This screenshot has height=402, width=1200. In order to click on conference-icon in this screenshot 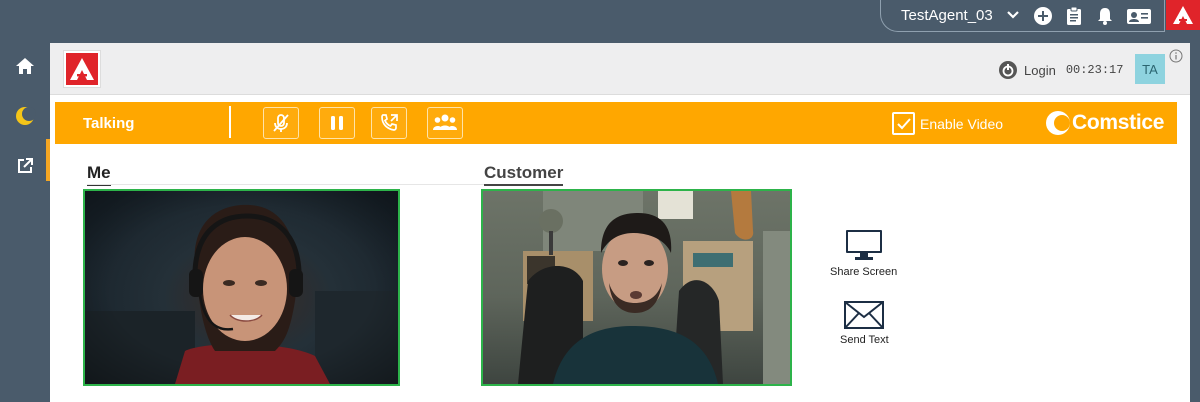, I will do `click(445, 122)`.